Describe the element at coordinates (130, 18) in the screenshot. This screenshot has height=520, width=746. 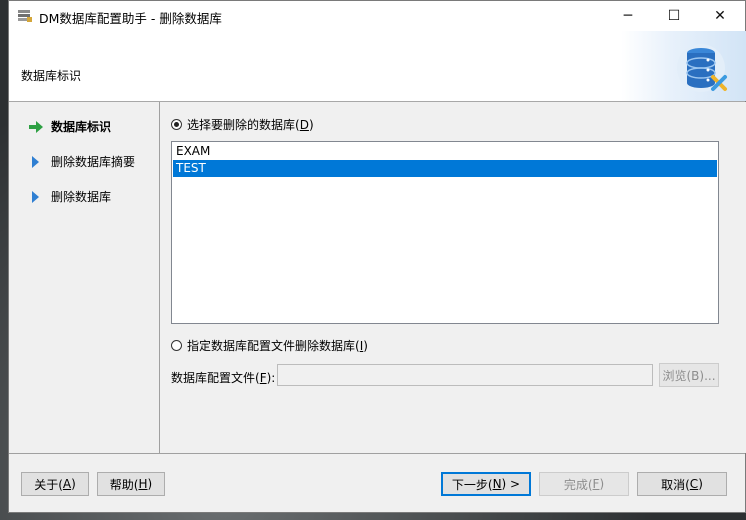
I see `window-title: DM数据库配置助手 - 删除数据库` at that location.